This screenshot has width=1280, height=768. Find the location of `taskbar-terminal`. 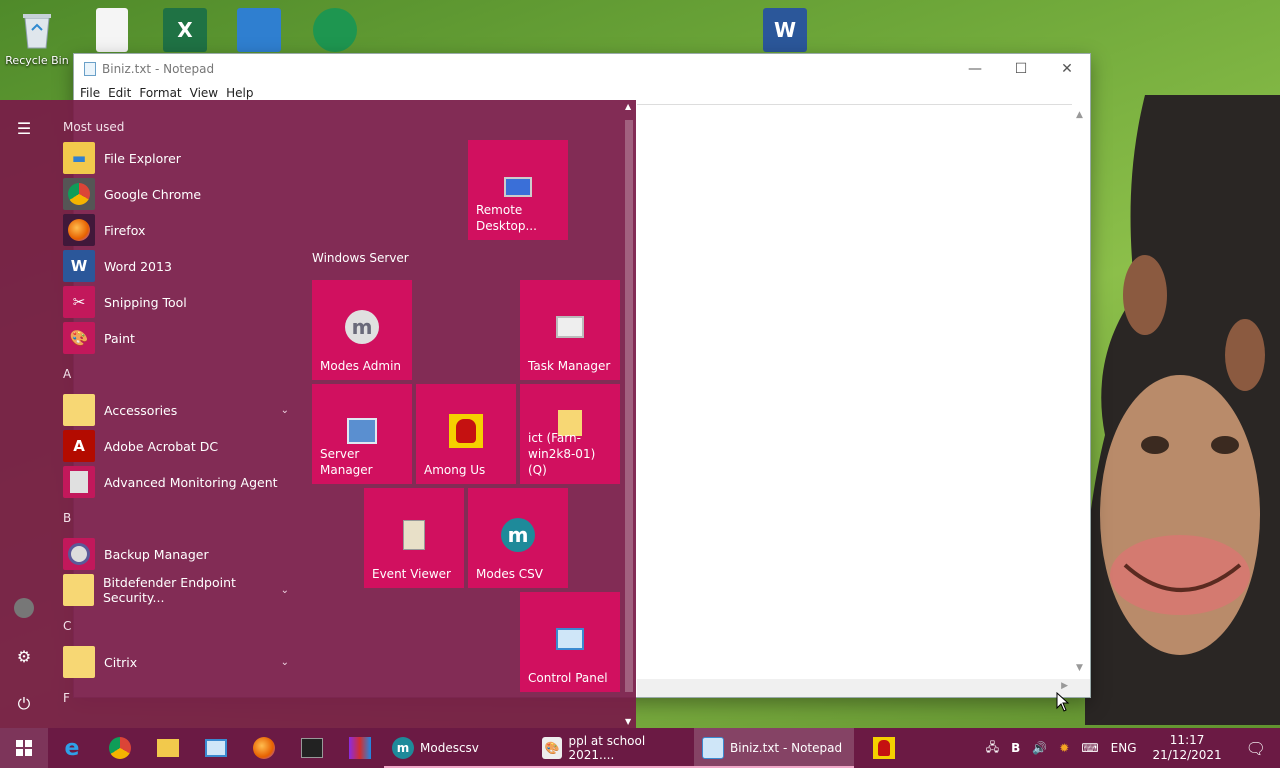

taskbar-terminal is located at coordinates (312, 748).